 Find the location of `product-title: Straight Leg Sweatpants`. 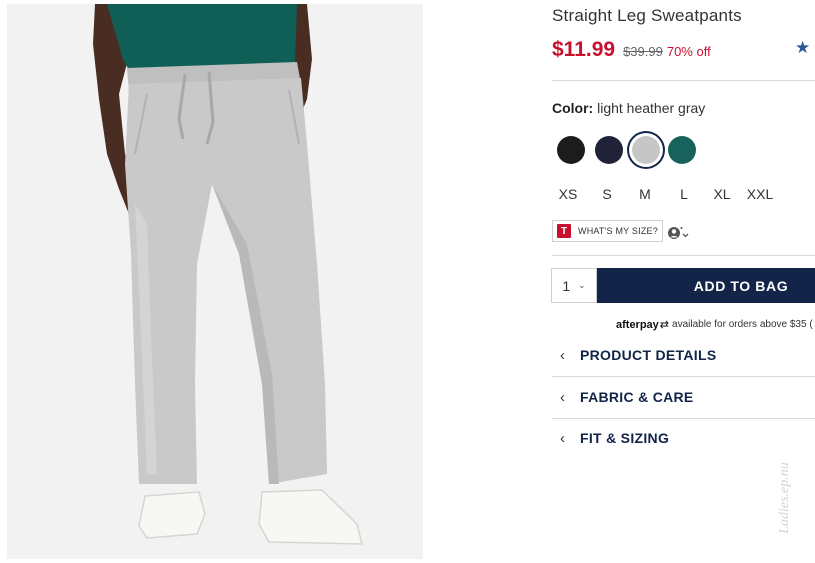

product-title: Straight Leg Sweatpants is located at coordinates (647, 15).